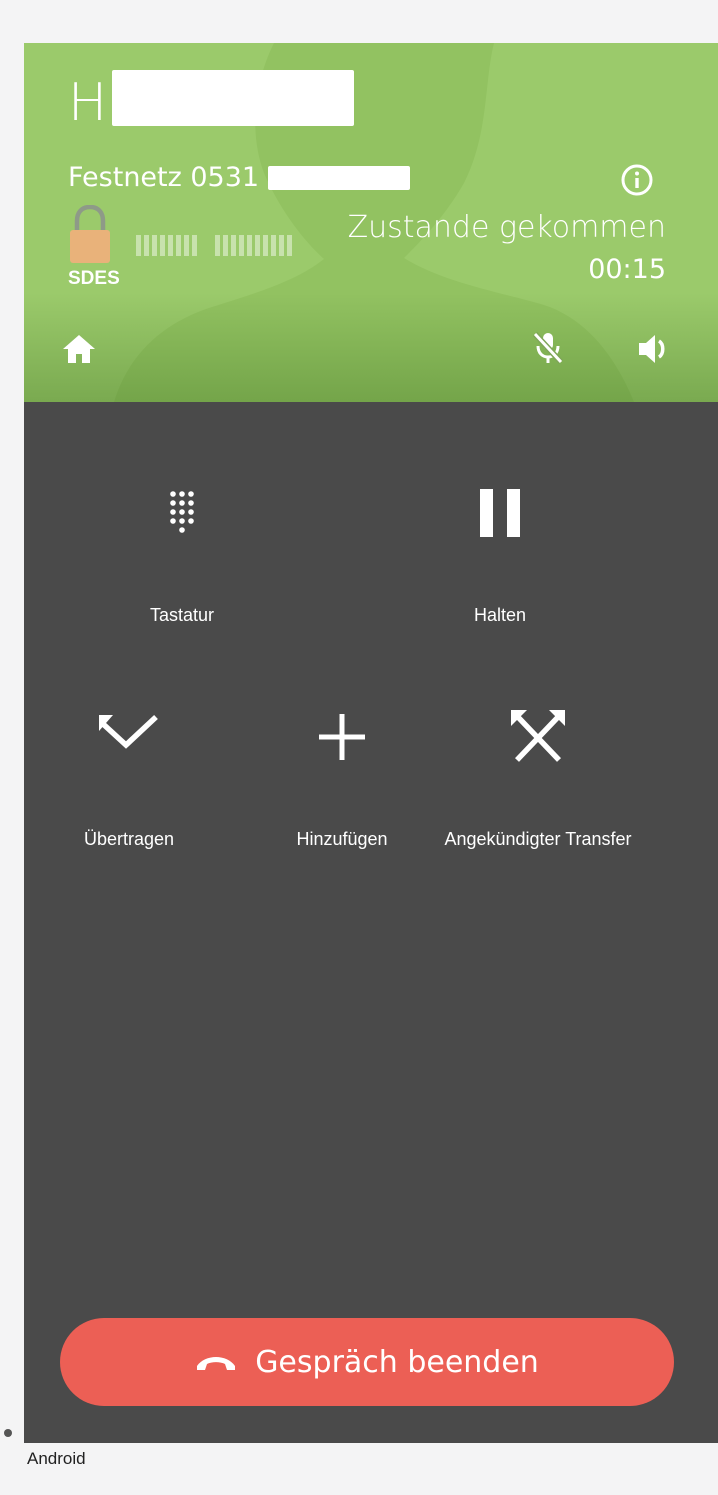  What do you see at coordinates (128, 731) in the screenshot?
I see `transfer-icon` at bounding box center [128, 731].